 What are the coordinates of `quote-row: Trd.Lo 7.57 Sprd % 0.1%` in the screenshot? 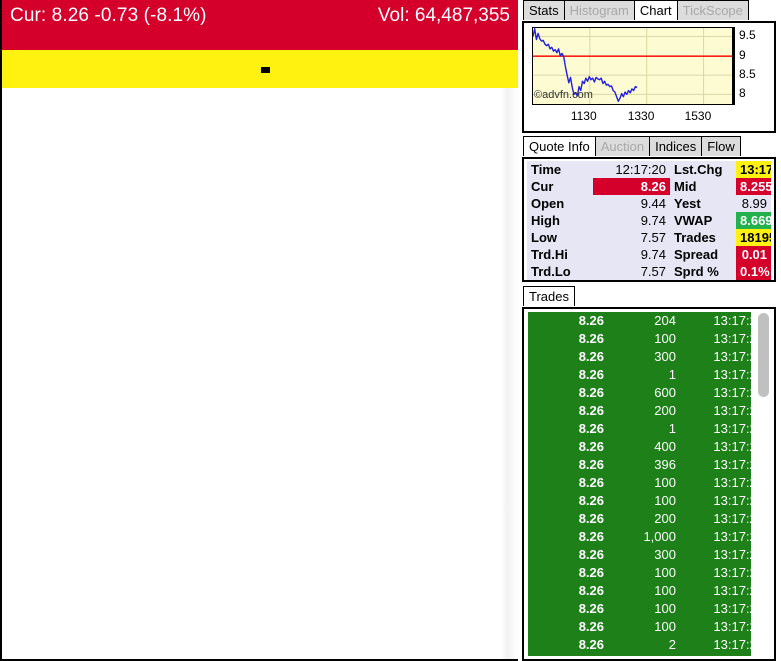 It's located at (649, 271).